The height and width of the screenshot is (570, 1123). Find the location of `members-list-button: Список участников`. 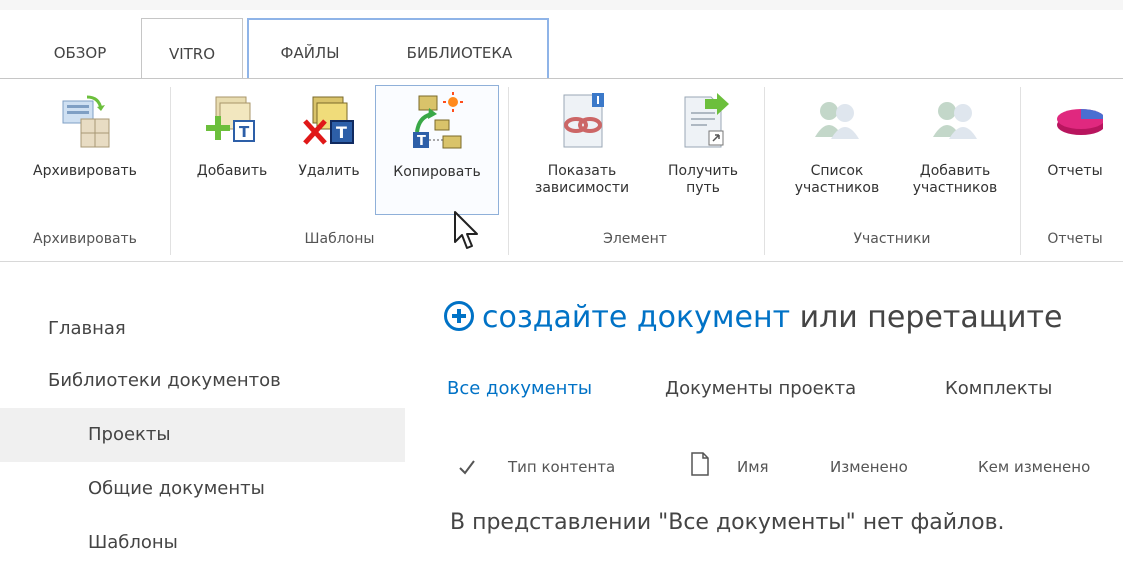

members-list-button: Список участников is located at coordinates (837, 149).